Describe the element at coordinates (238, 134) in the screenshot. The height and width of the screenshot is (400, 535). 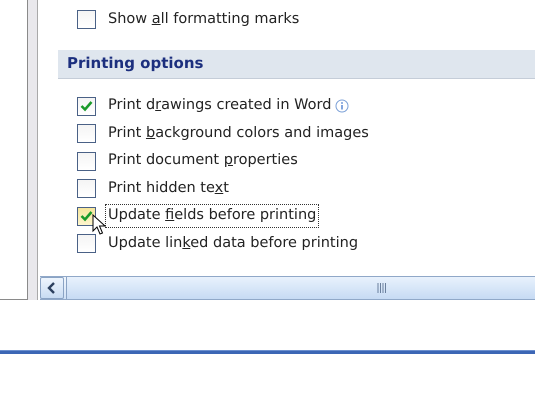
I see `option-label: Print background colors and images` at that location.